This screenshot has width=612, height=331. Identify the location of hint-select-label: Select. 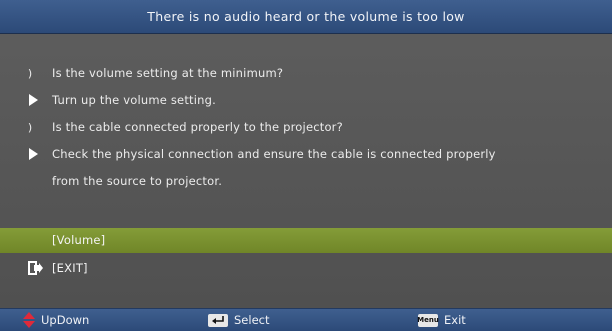
(252, 320).